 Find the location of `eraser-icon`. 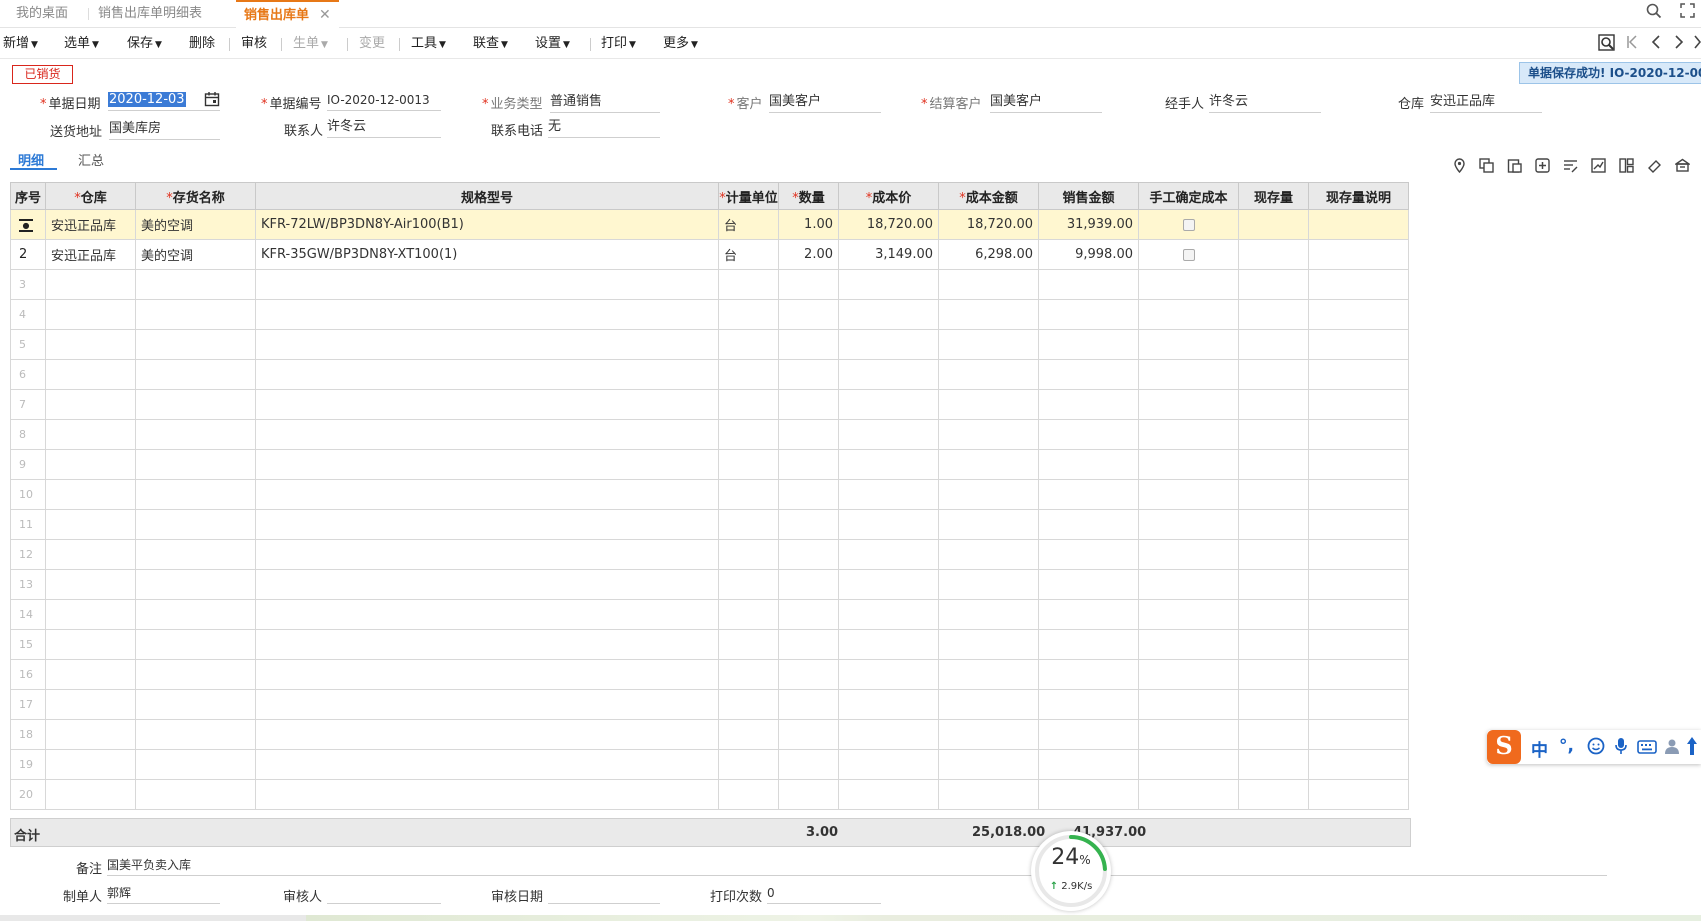

eraser-icon is located at coordinates (1654, 167).